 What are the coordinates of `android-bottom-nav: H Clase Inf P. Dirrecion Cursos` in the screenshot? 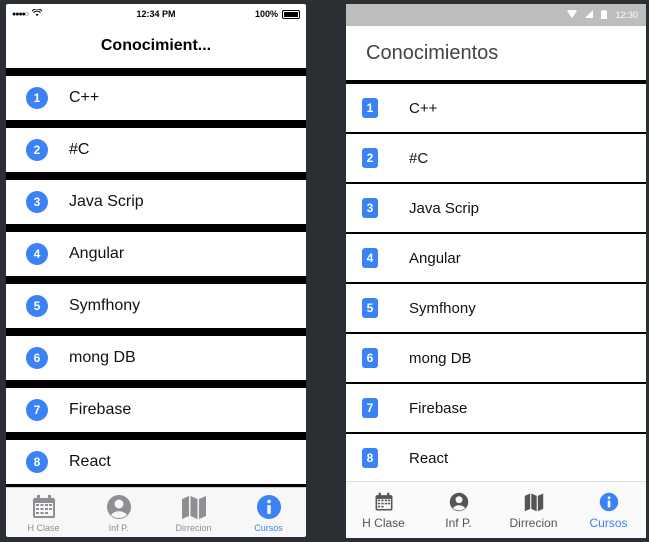 It's located at (496, 509).